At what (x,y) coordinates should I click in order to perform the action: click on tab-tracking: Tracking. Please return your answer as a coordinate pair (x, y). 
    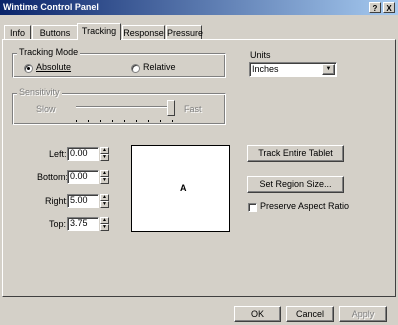
    Looking at the image, I should click on (99, 31).